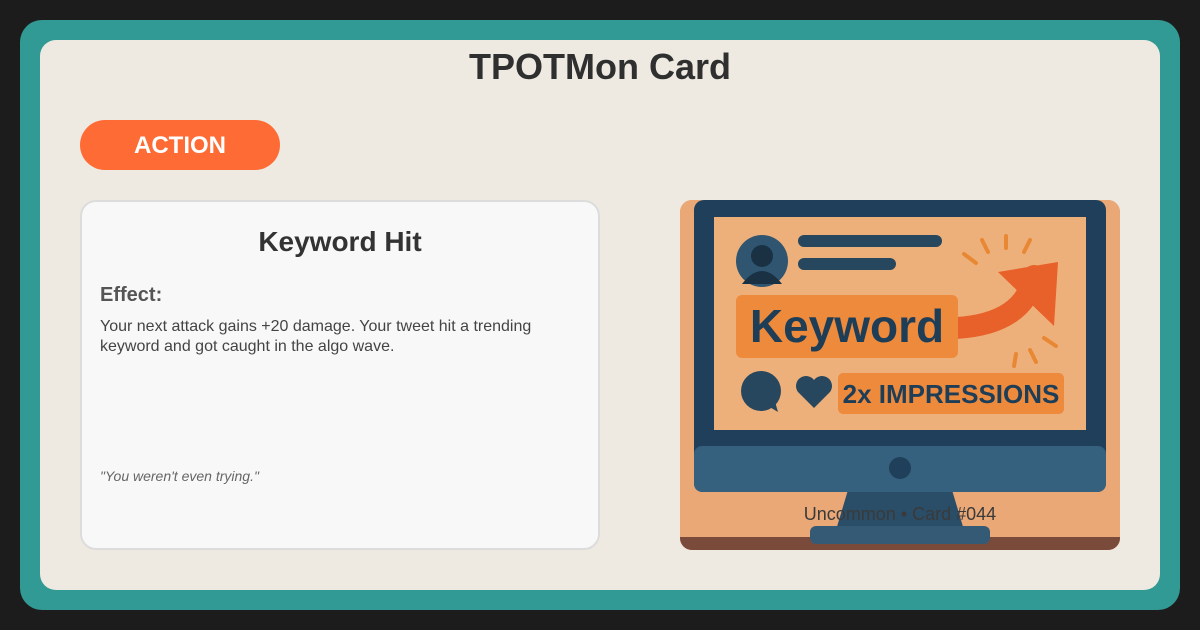 Image resolution: width=1200 pixels, height=630 pixels. What do you see at coordinates (600, 66) in the screenshot?
I see `page-title: TPOTMon Card` at bounding box center [600, 66].